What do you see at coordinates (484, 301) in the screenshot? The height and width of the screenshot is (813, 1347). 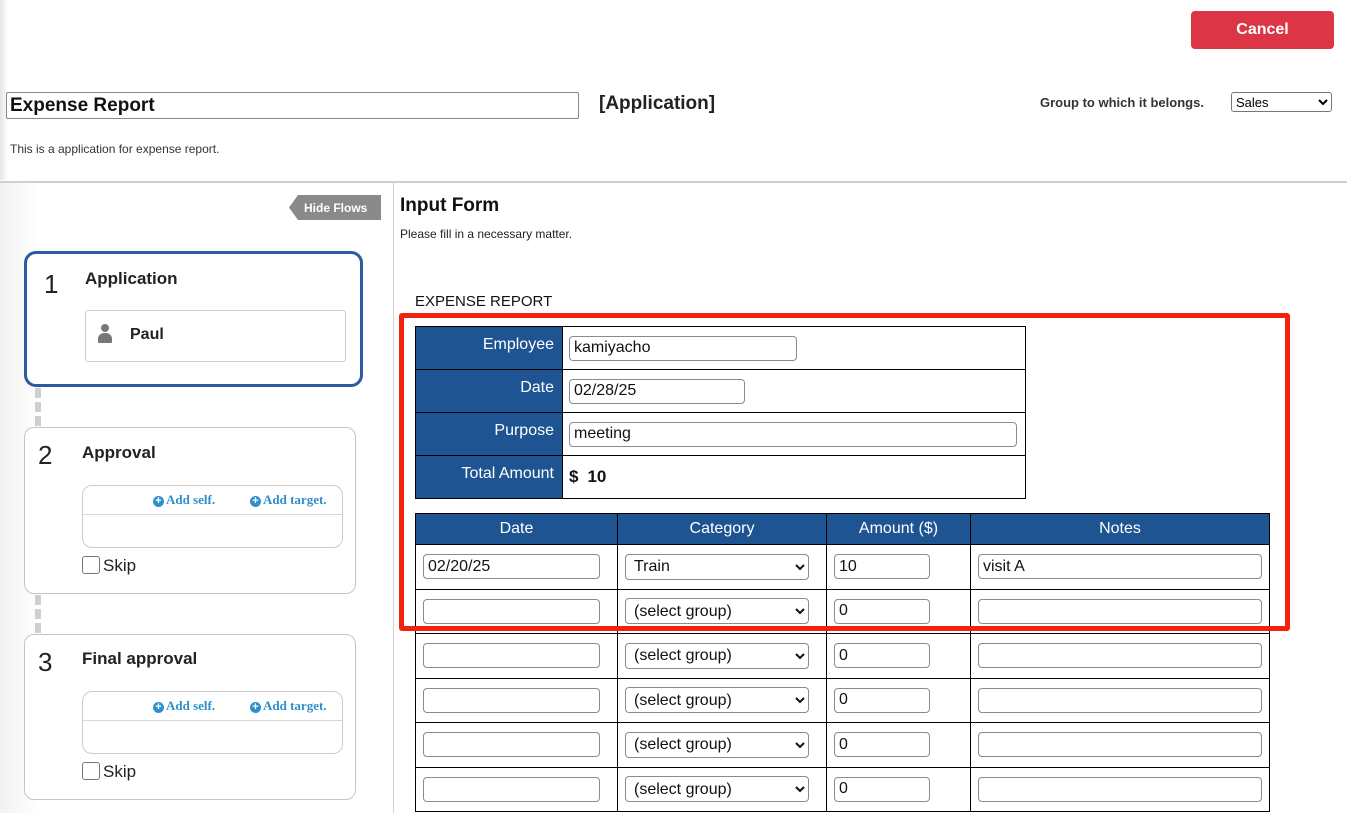 I see `report-title: EXPENSE REPORT` at bounding box center [484, 301].